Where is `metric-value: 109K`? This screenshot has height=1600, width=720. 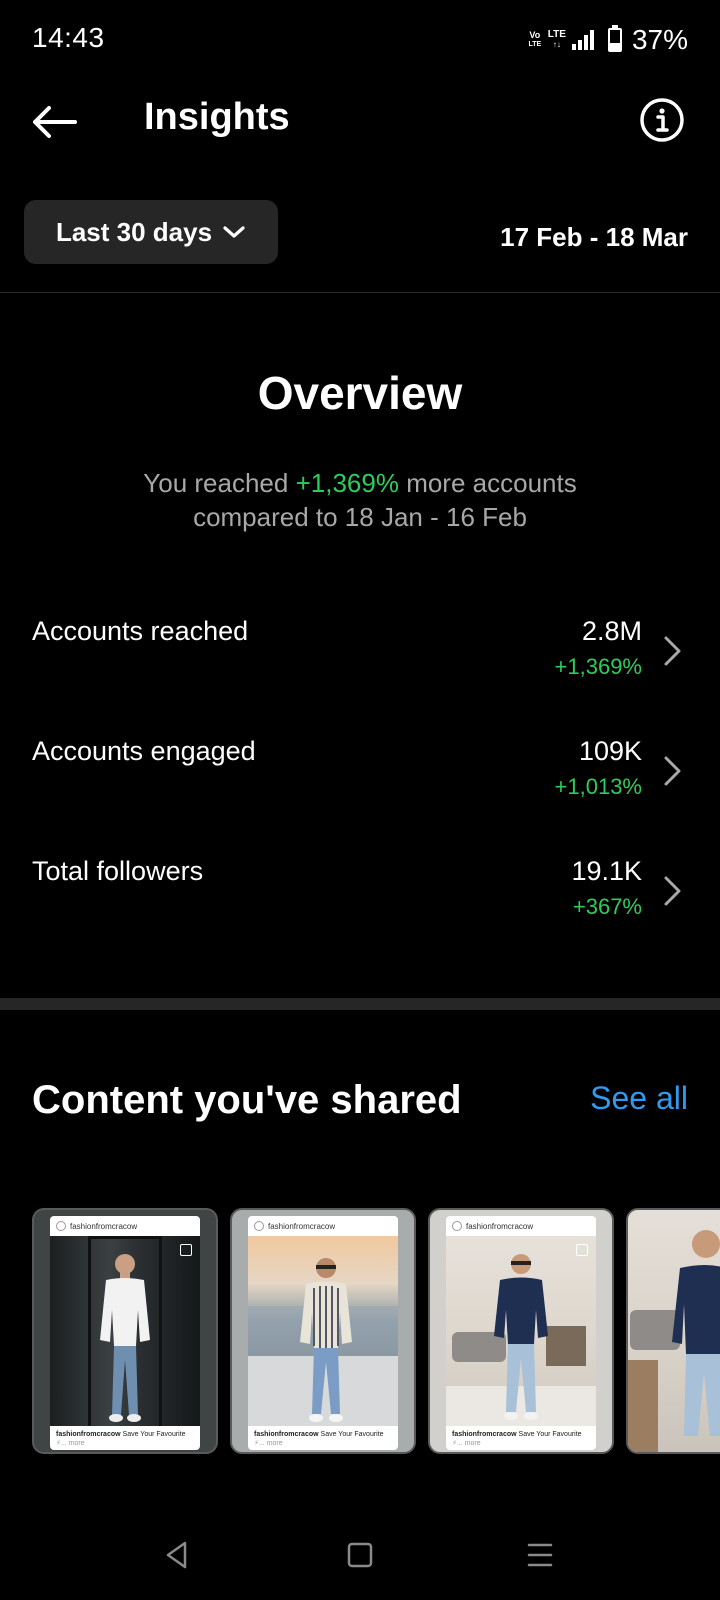 metric-value: 109K is located at coordinates (610, 751).